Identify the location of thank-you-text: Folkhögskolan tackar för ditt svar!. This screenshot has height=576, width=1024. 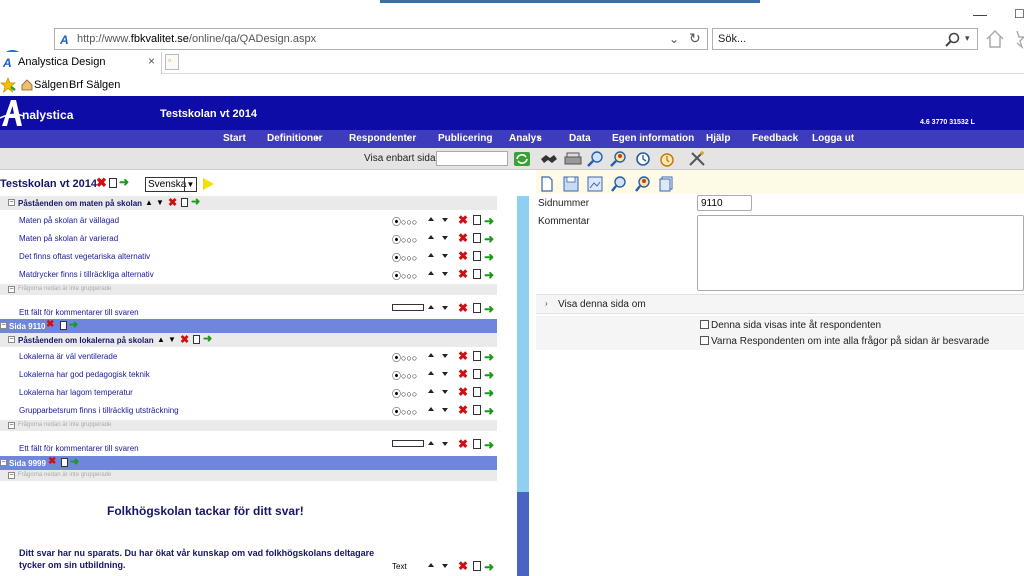
(205, 511).